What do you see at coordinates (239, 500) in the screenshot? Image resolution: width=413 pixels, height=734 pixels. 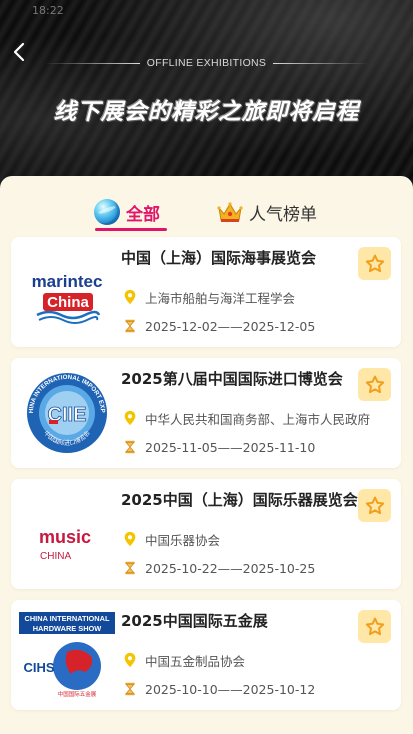 I see `exhibition-title: 2025中国（上海）国际乐器展览会` at bounding box center [239, 500].